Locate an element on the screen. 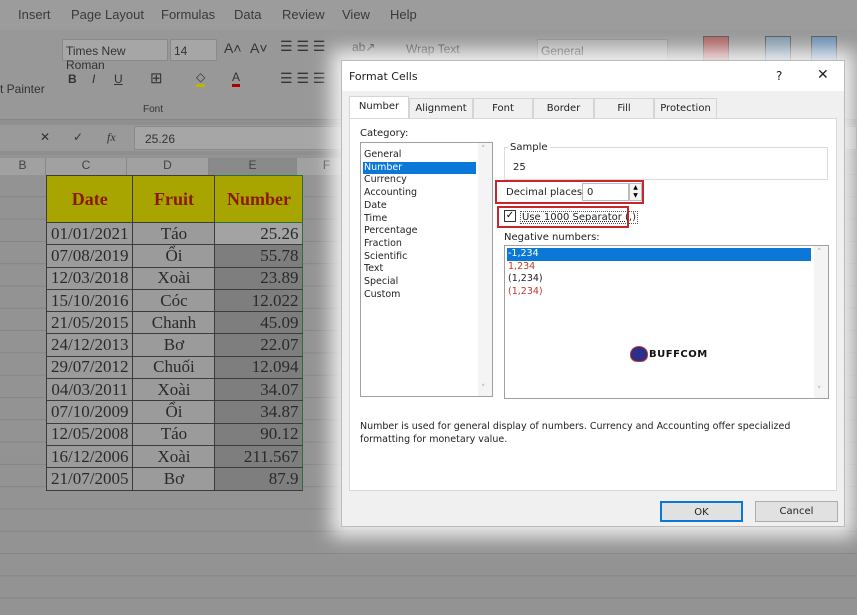 The height and width of the screenshot is (615, 857). cell-number: 211.567 is located at coordinates (259, 456).